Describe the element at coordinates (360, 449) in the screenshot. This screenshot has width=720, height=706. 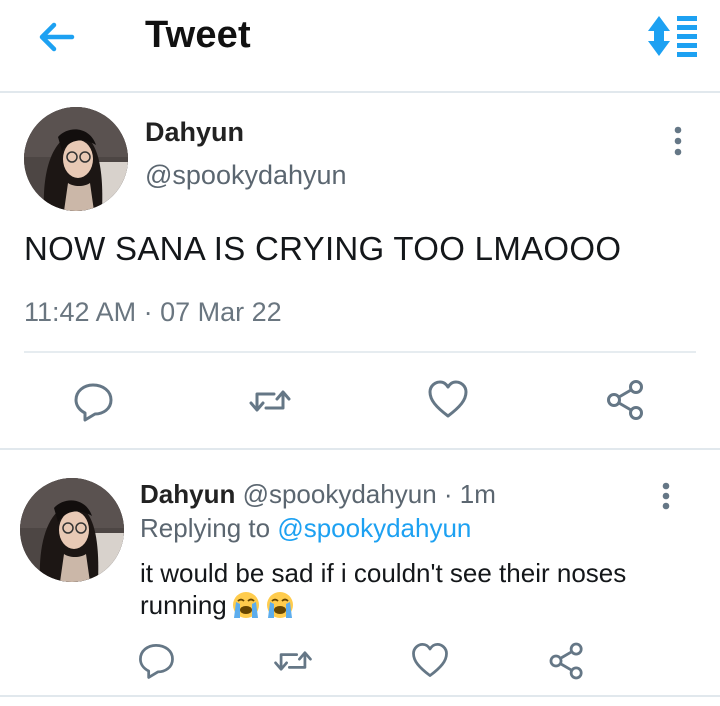
I see `section-divider` at that location.